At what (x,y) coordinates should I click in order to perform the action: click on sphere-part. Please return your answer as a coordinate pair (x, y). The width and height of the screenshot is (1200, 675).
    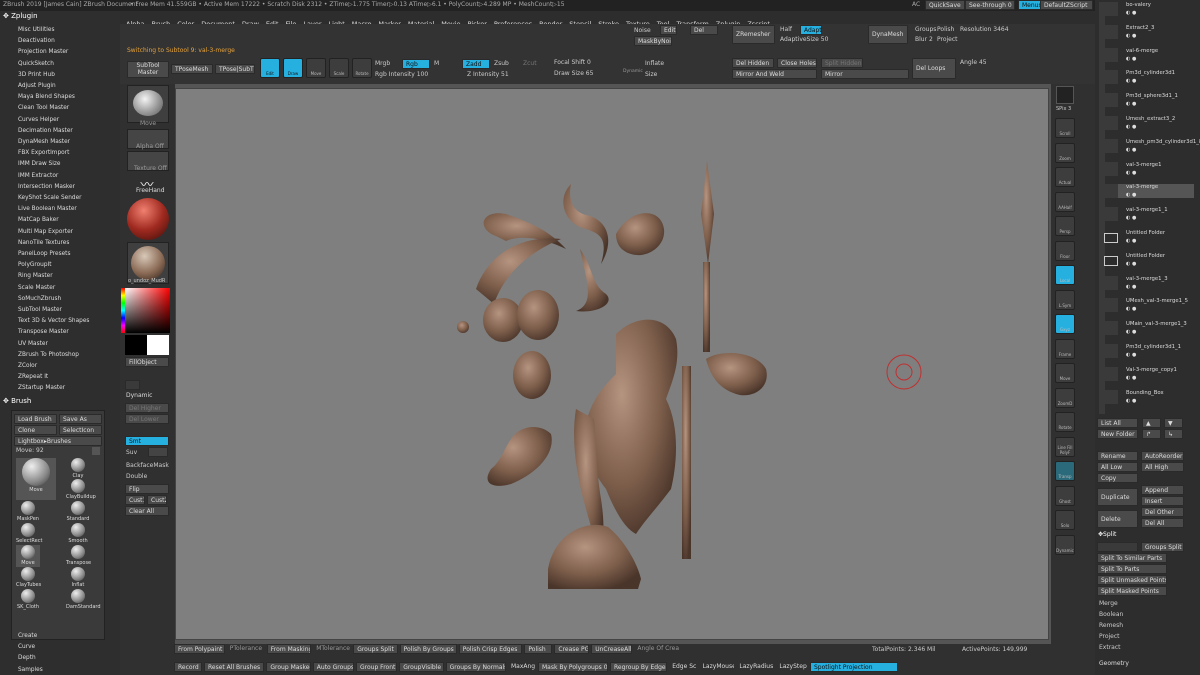
    Looking at the image, I should click on (463, 327).